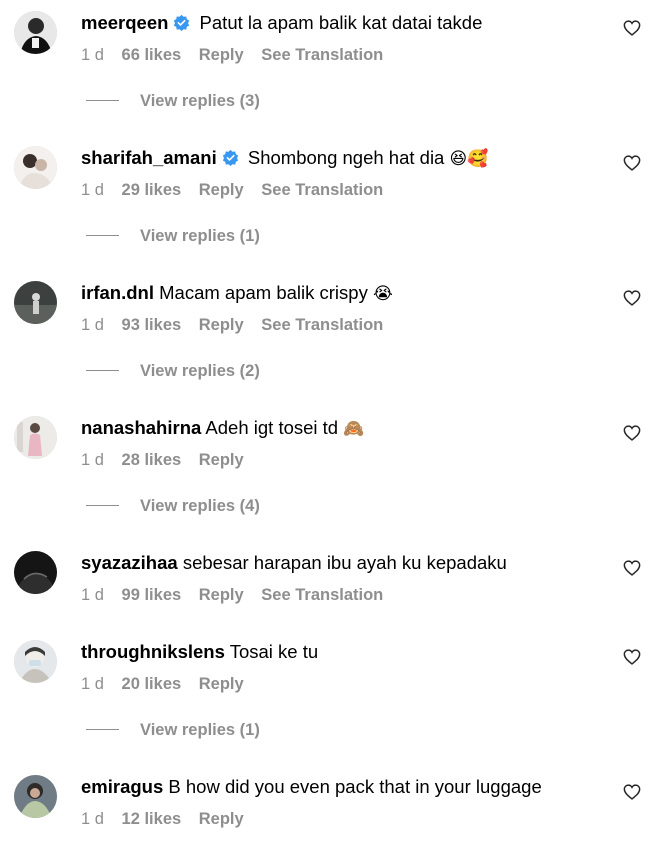 The image size is (656, 854). I want to click on likes-count: 66 likes, so click(152, 55).